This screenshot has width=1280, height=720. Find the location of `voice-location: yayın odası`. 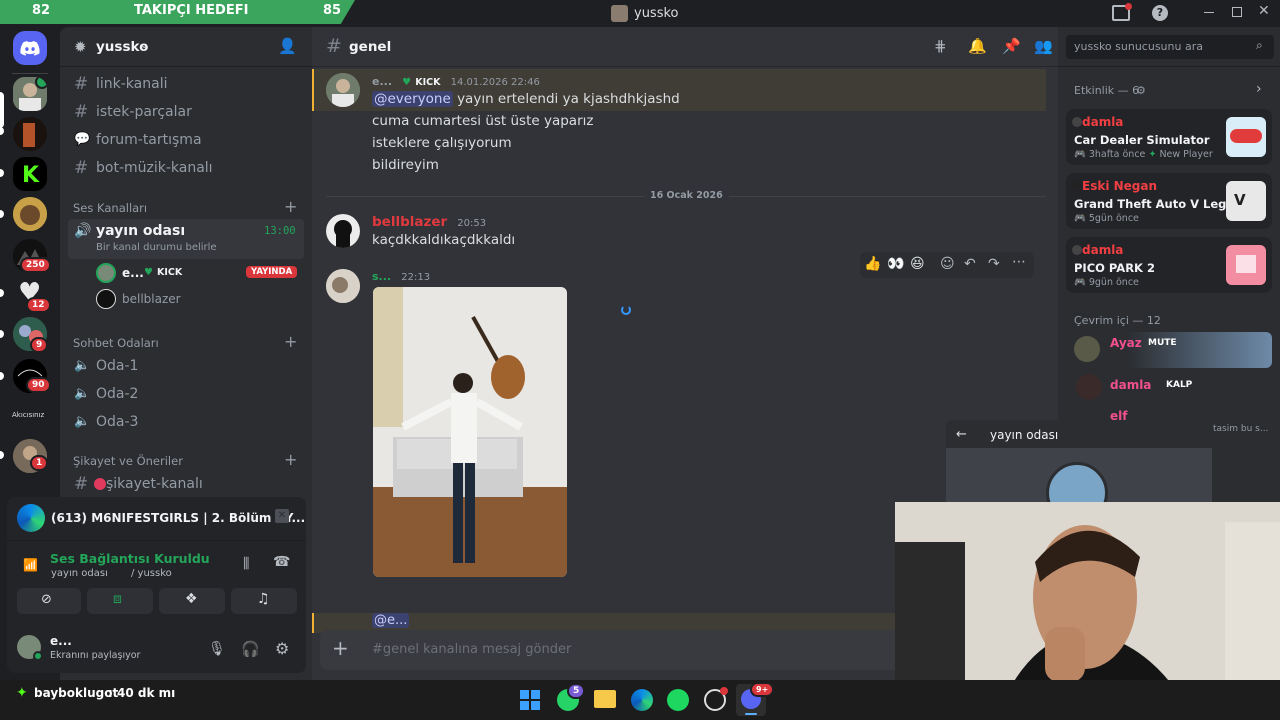

voice-location: yayın odası is located at coordinates (79, 573).